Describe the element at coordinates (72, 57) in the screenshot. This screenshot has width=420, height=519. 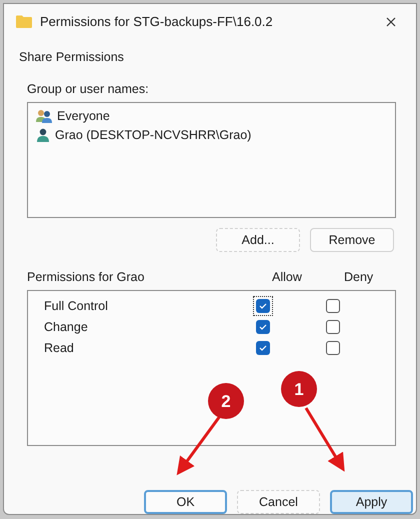
I see `section-title: Share Permissions` at that location.